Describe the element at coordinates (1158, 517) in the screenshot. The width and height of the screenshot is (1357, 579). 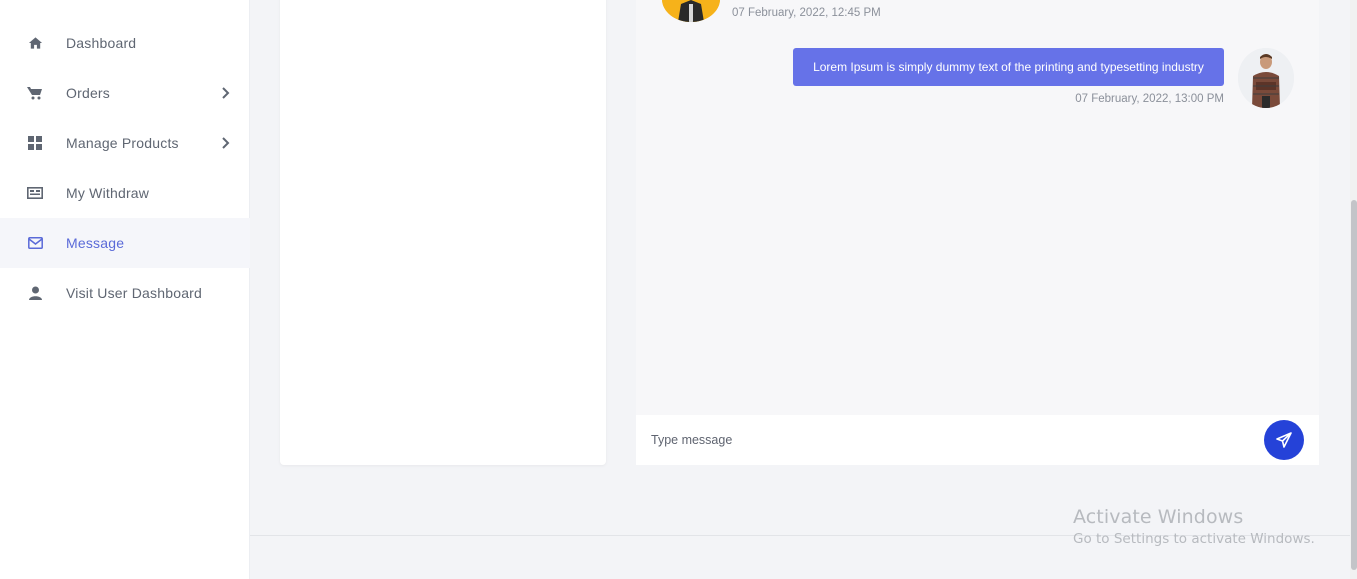
I see `activate-windows-title: Activate Windows` at that location.